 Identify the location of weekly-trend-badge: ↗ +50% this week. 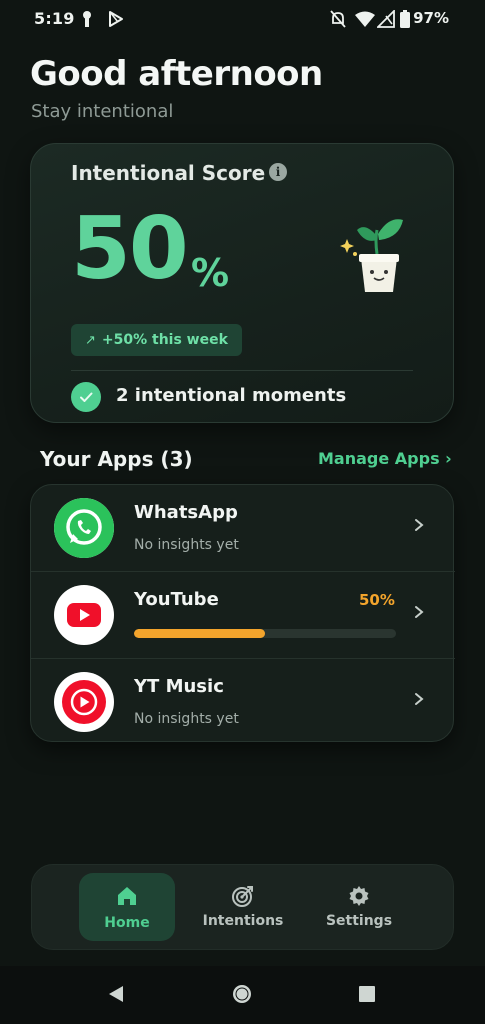
(156, 340).